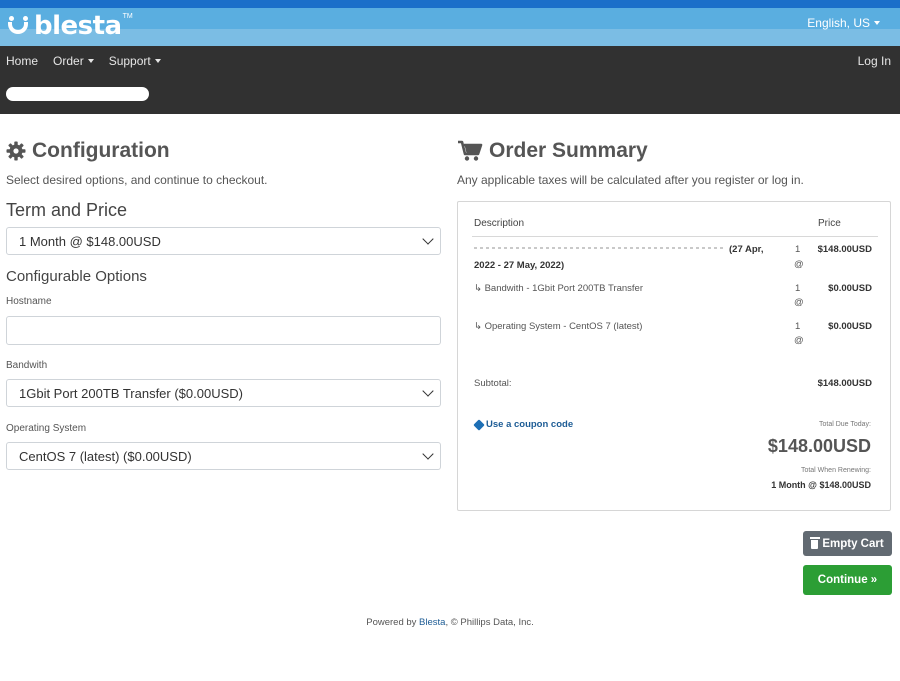 Image resolution: width=900 pixels, height=681 pixels. What do you see at coordinates (558, 326) in the screenshot?
I see `line-item-desc: ↳ Operating System - CentOS 7 (latest)` at bounding box center [558, 326].